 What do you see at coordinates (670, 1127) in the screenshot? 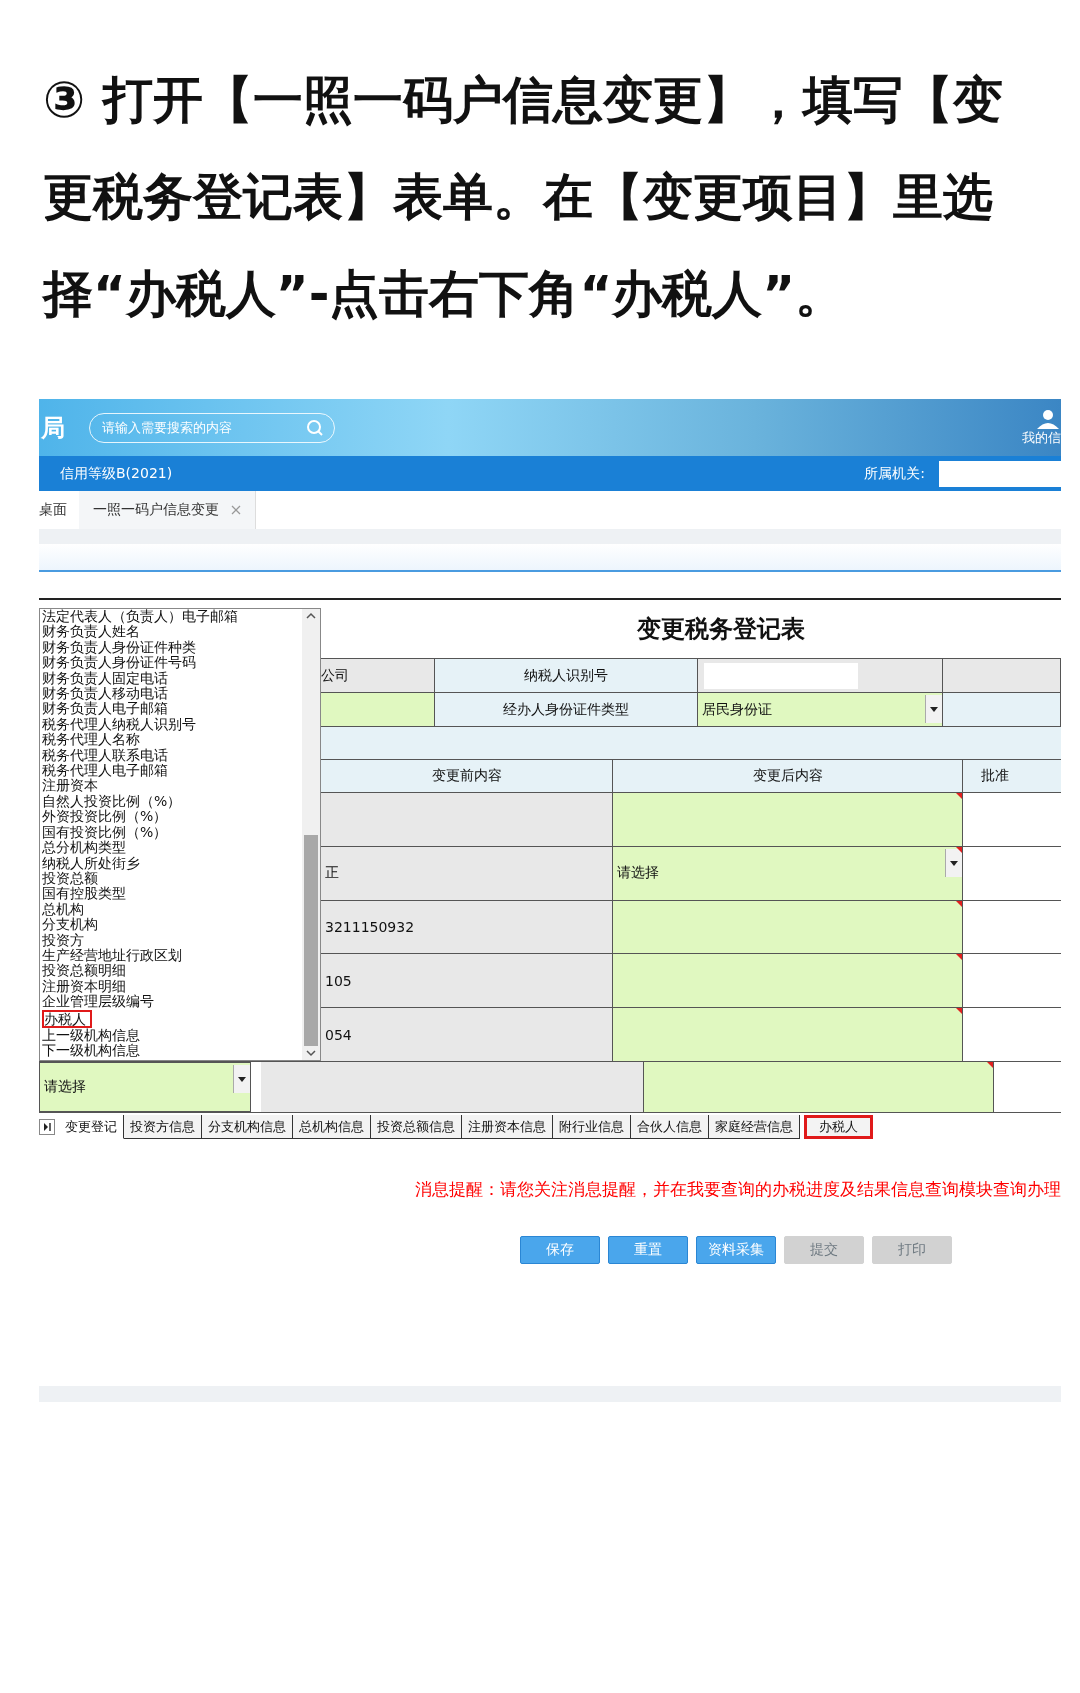
I see `sheet-tab: 合伙人信息` at bounding box center [670, 1127].